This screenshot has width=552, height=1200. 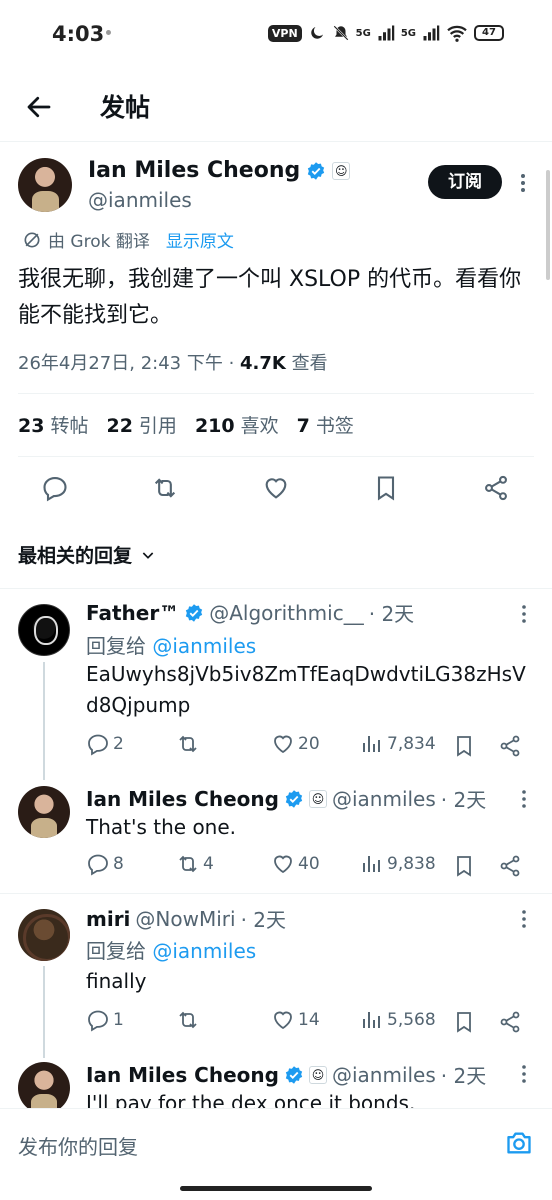 I want to click on reply-repost-button: 4, so click(x=195, y=864).